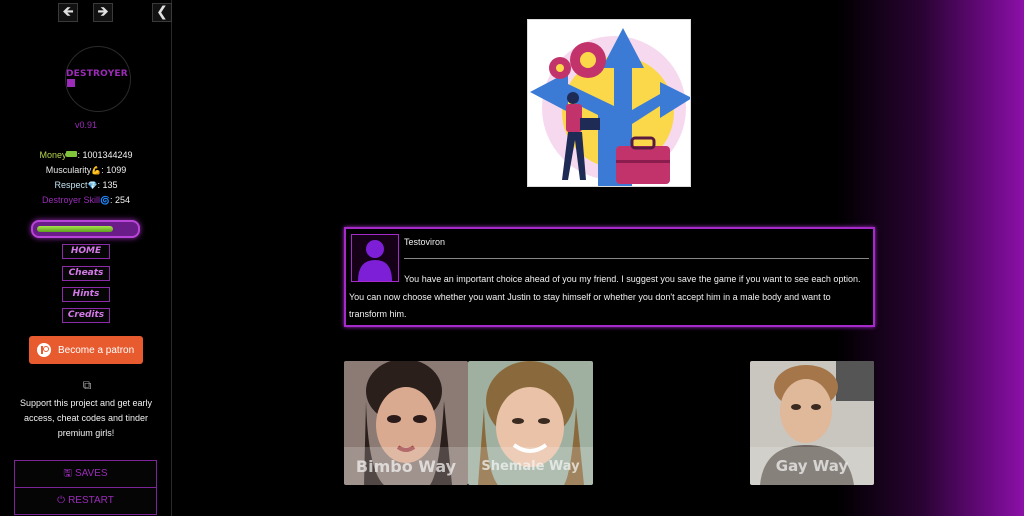 The width and height of the screenshot is (1024, 516). I want to click on arrow-right-icon: 🡺, so click(103, 12).